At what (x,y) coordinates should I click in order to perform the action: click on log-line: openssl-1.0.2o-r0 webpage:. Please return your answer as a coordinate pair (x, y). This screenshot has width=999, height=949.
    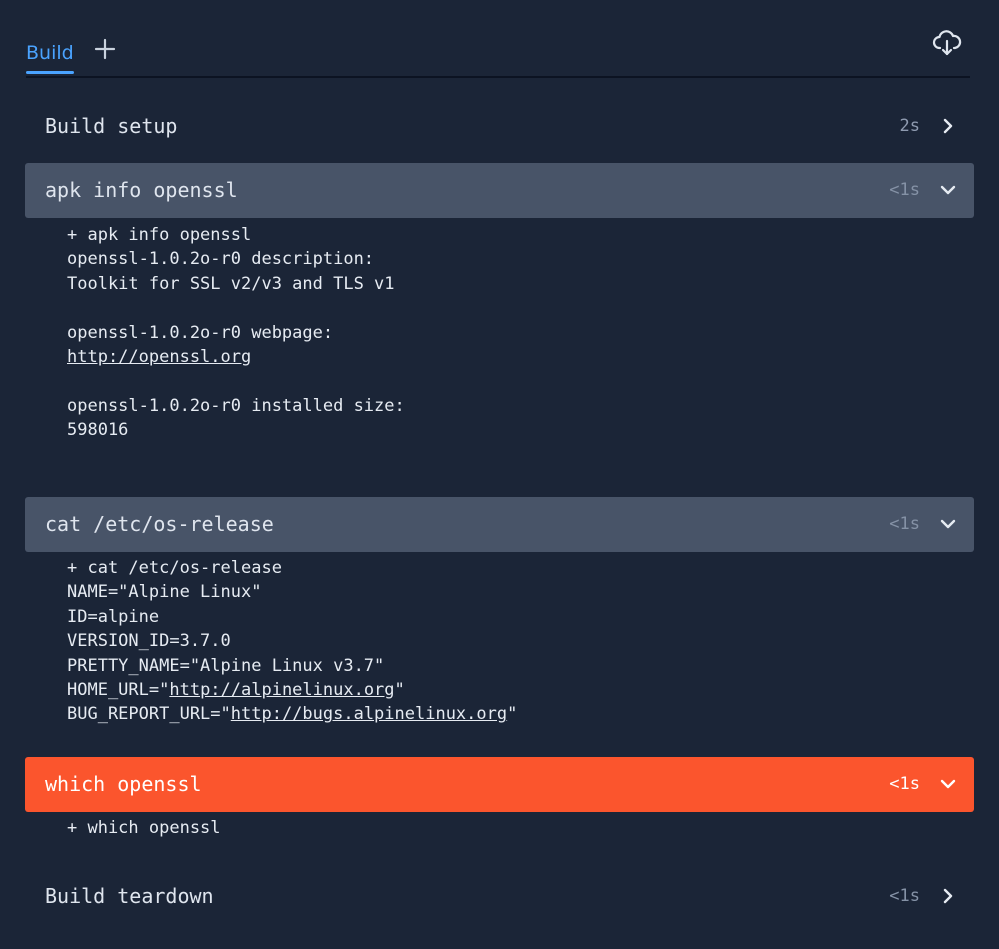
    Looking at the image, I should click on (200, 332).